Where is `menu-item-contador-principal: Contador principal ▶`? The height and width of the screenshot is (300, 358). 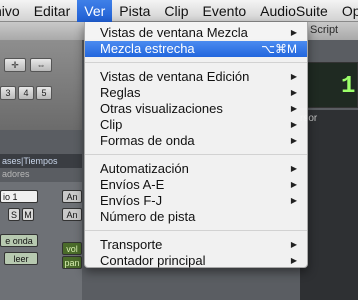 menu-item-contador-principal: Contador principal ▶ is located at coordinates (196, 261).